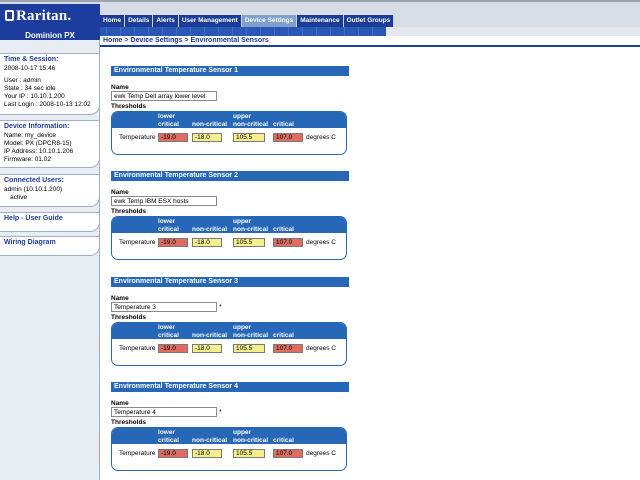  I want to click on tab-maintenance: Maintenance, so click(320, 21).